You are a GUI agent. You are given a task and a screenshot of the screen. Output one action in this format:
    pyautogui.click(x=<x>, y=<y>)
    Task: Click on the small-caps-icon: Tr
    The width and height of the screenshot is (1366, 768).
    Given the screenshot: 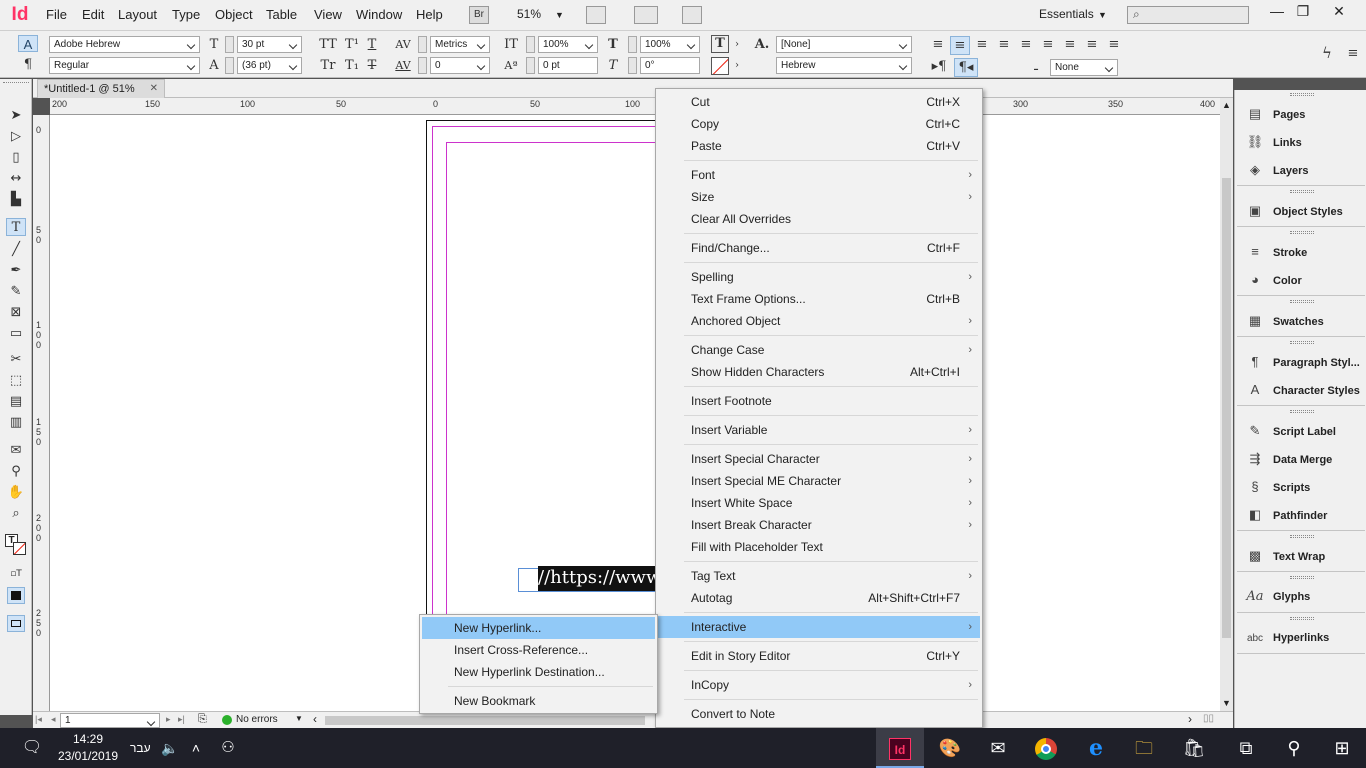 What is the action you would take?
    pyautogui.click(x=328, y=65)
    